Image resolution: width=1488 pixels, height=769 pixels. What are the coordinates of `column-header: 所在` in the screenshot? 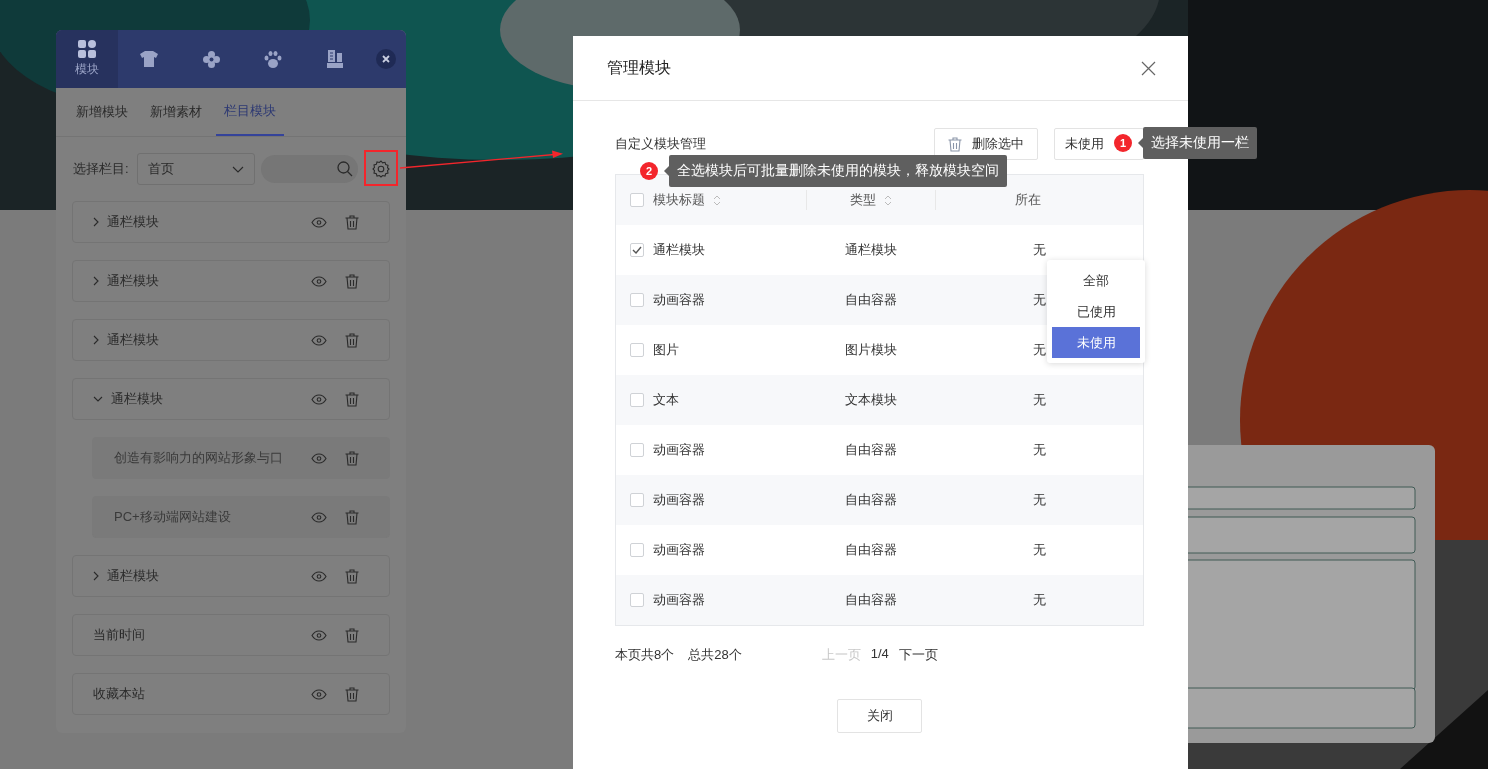 It's located at (1028, 200).